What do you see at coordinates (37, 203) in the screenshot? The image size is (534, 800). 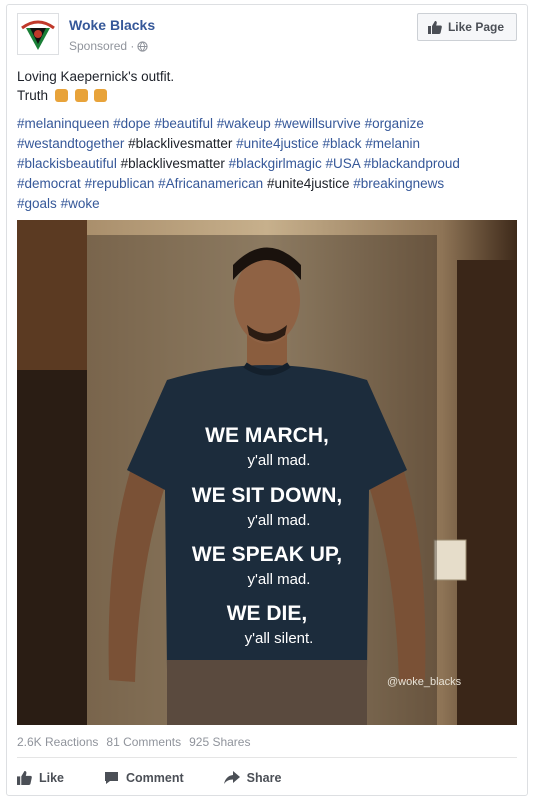 I see `hashtag-link: #goals` at bounding box center [37, 203].